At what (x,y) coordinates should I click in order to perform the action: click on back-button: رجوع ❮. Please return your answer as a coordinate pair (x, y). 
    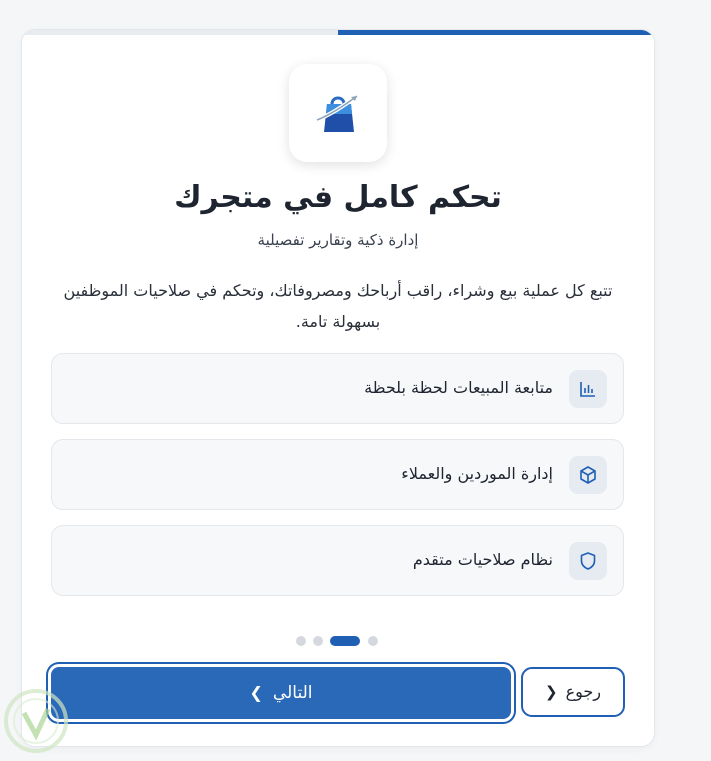
    Looking at the image, I should click on (573, 692).